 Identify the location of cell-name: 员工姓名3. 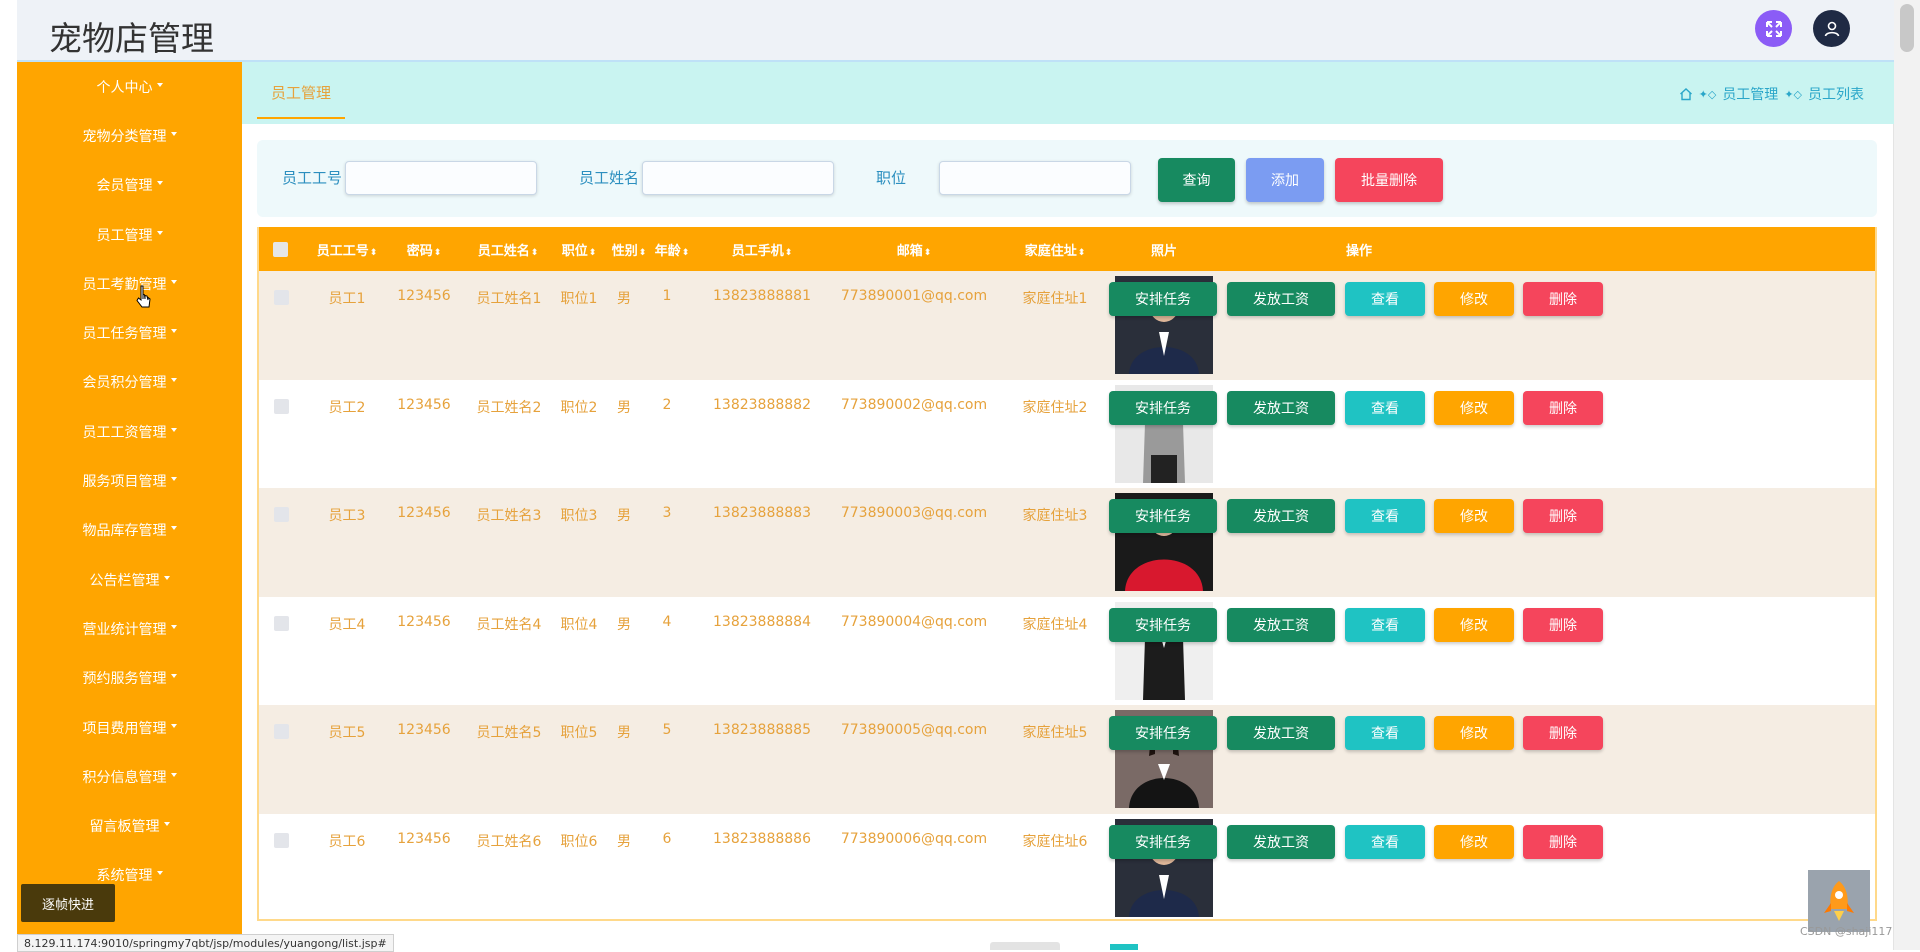
(509, 516).